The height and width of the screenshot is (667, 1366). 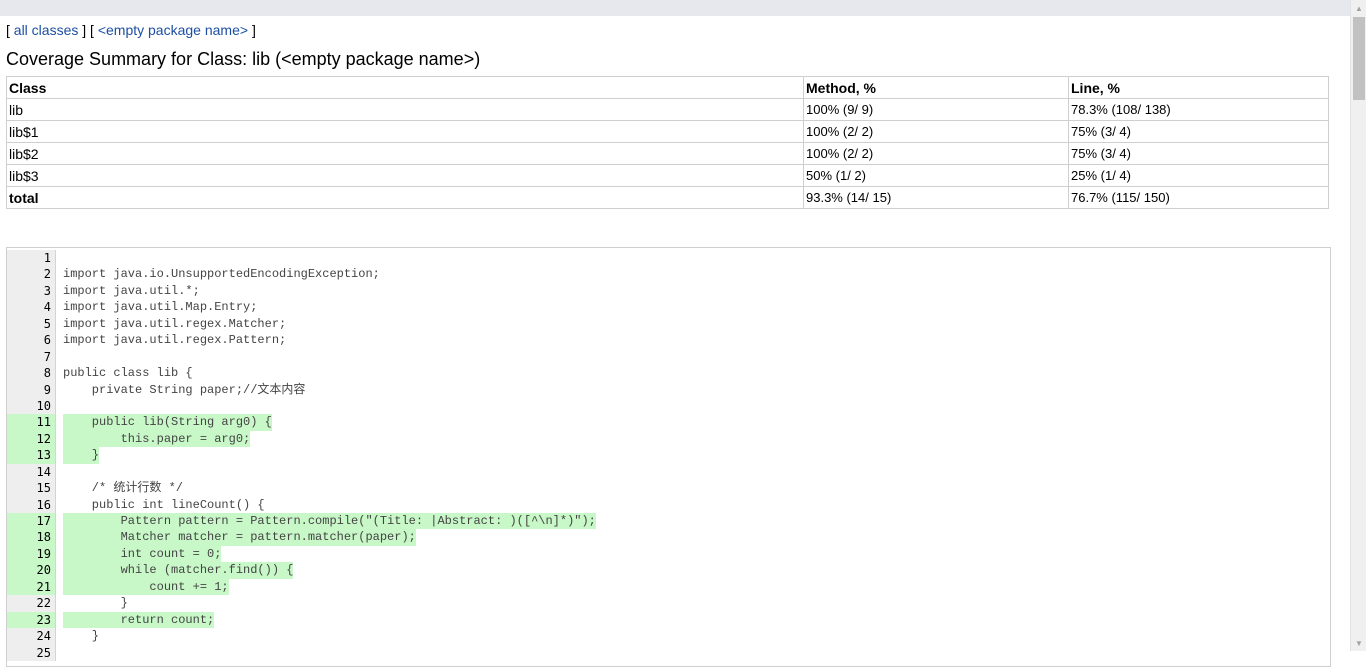 I want to click on source-line: 22 }, so click(x=668, y=603).